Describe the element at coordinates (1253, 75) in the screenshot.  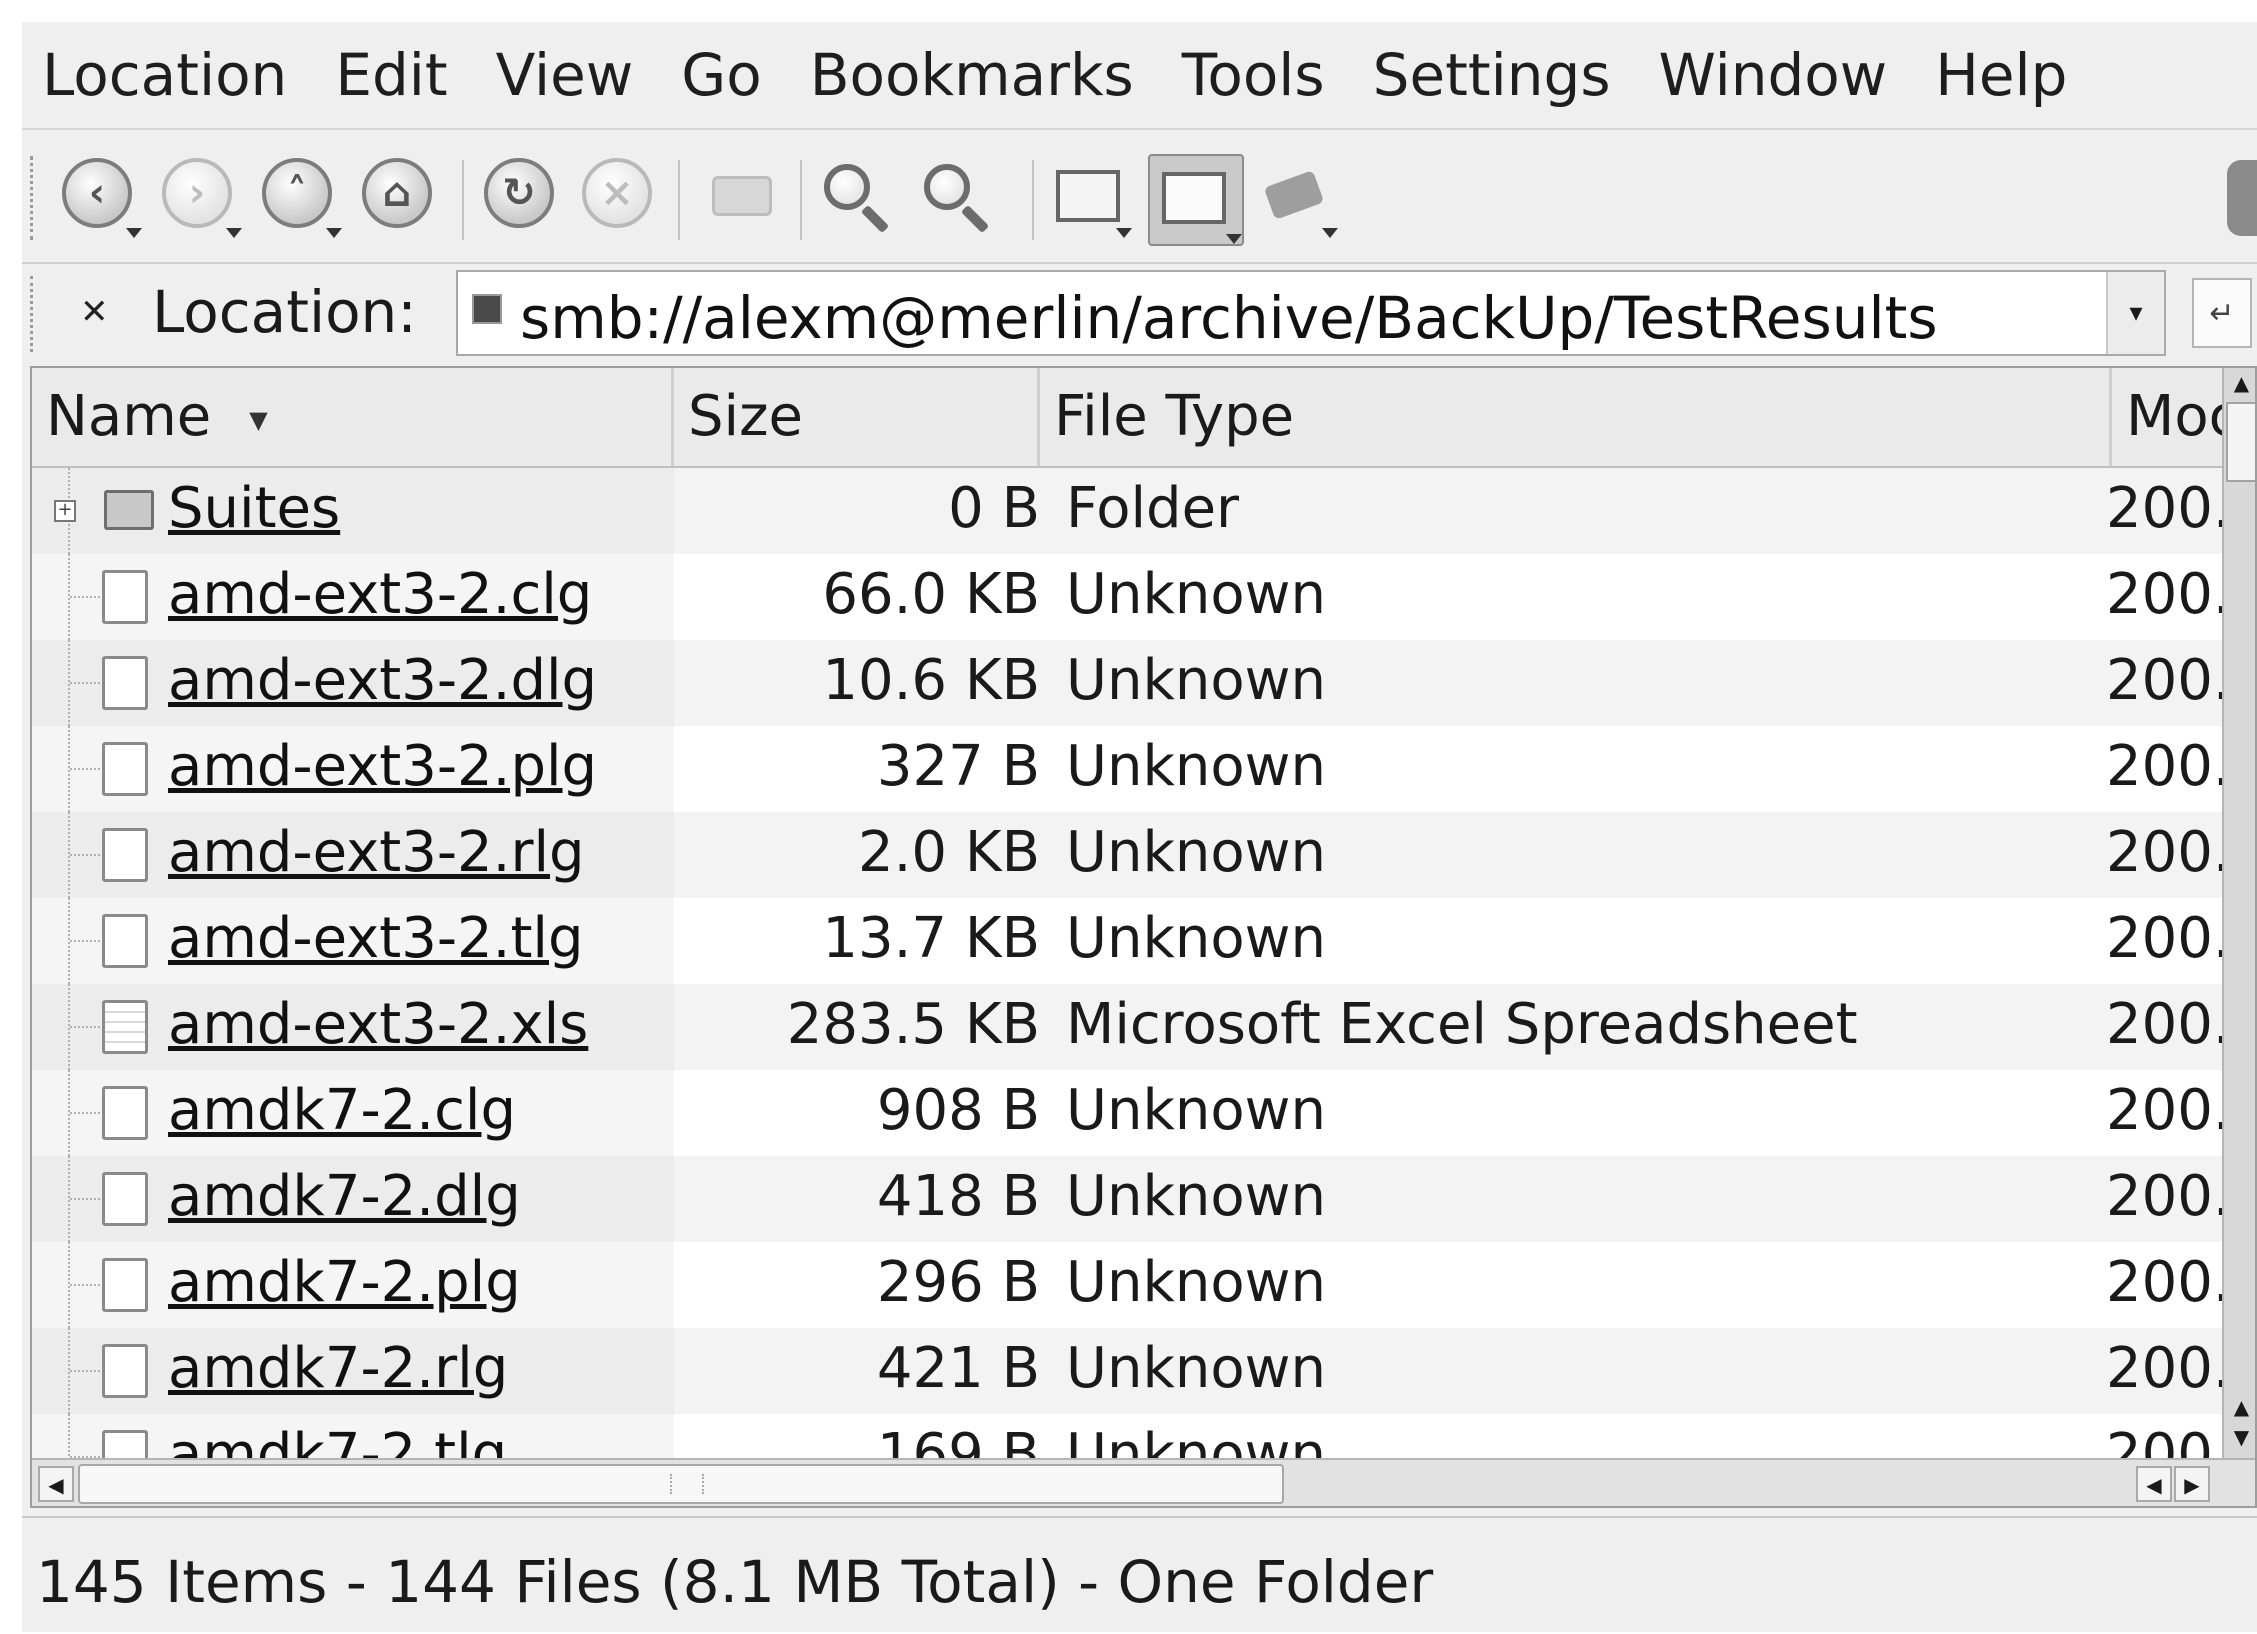
I see `menu-tools: Tools` at that location.